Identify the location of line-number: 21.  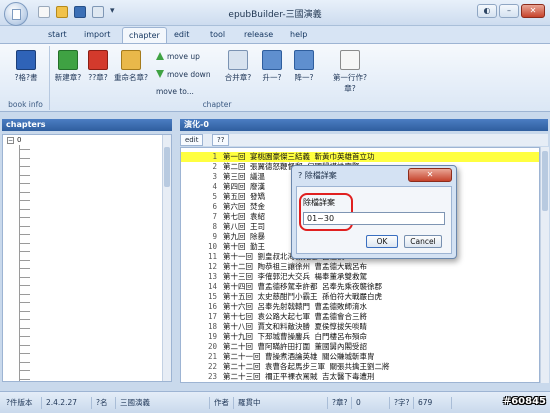
(212, 356).